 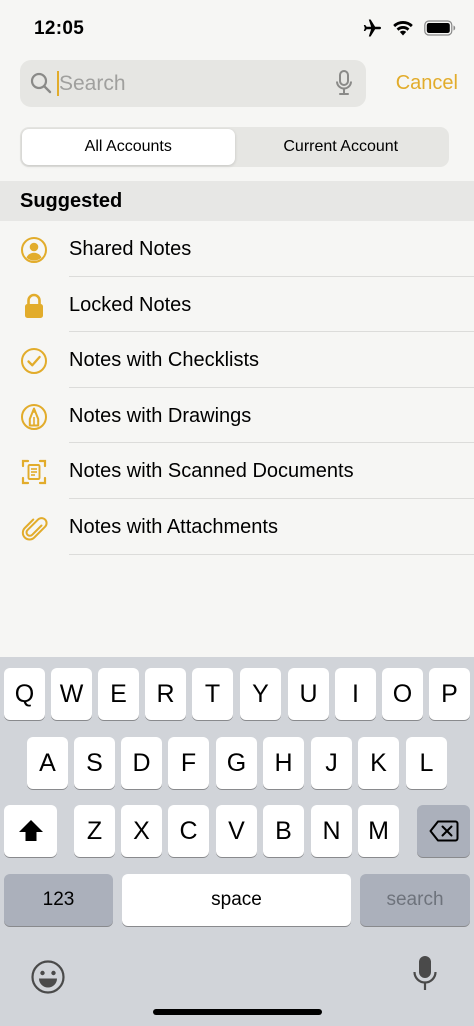 I want to click on search-input, so click(x=194, y=83).